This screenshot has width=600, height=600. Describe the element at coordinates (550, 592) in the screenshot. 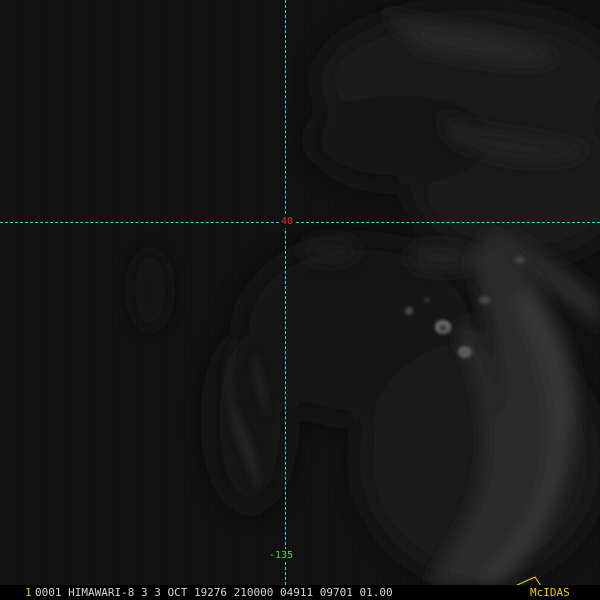

I see `brand-label: McIDAS` at that location.